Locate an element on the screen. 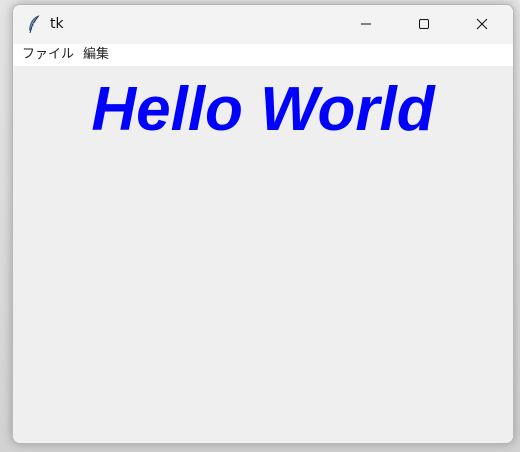 The height and width of the screenshot is (452, 520). close-button is located at coordinates (482, 24).